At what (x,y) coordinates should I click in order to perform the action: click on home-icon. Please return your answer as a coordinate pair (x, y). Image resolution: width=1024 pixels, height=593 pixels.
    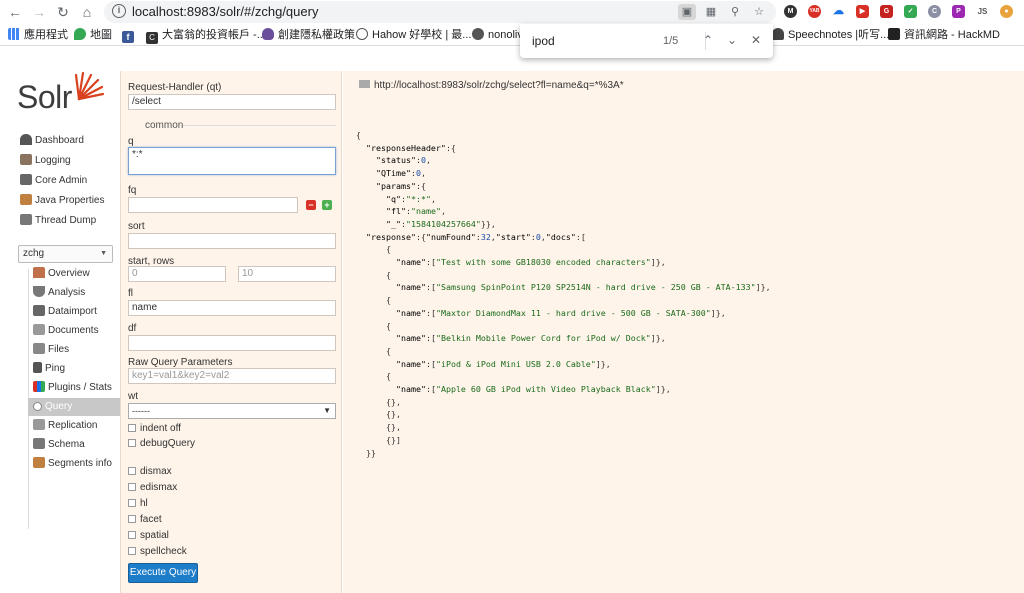
    Looking at the image, I should click on (39, 272).